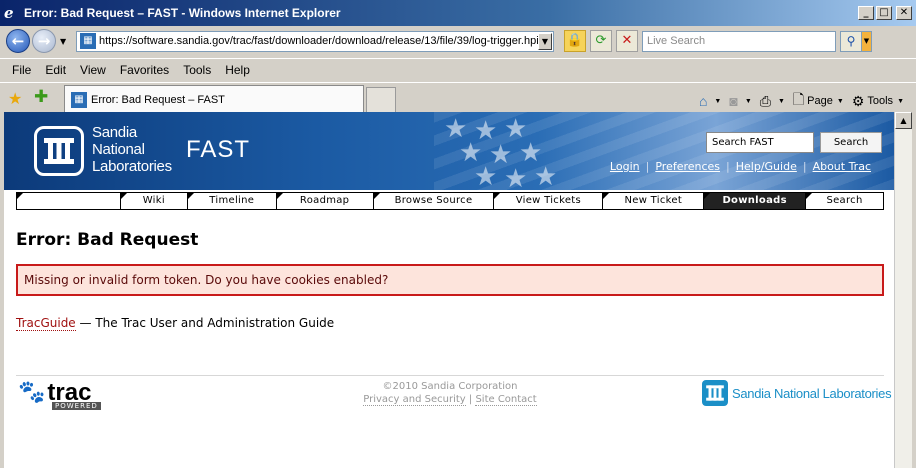 This screenshot has height=468, width=916. I want to click on ie-icon: e, so click(9, 13).